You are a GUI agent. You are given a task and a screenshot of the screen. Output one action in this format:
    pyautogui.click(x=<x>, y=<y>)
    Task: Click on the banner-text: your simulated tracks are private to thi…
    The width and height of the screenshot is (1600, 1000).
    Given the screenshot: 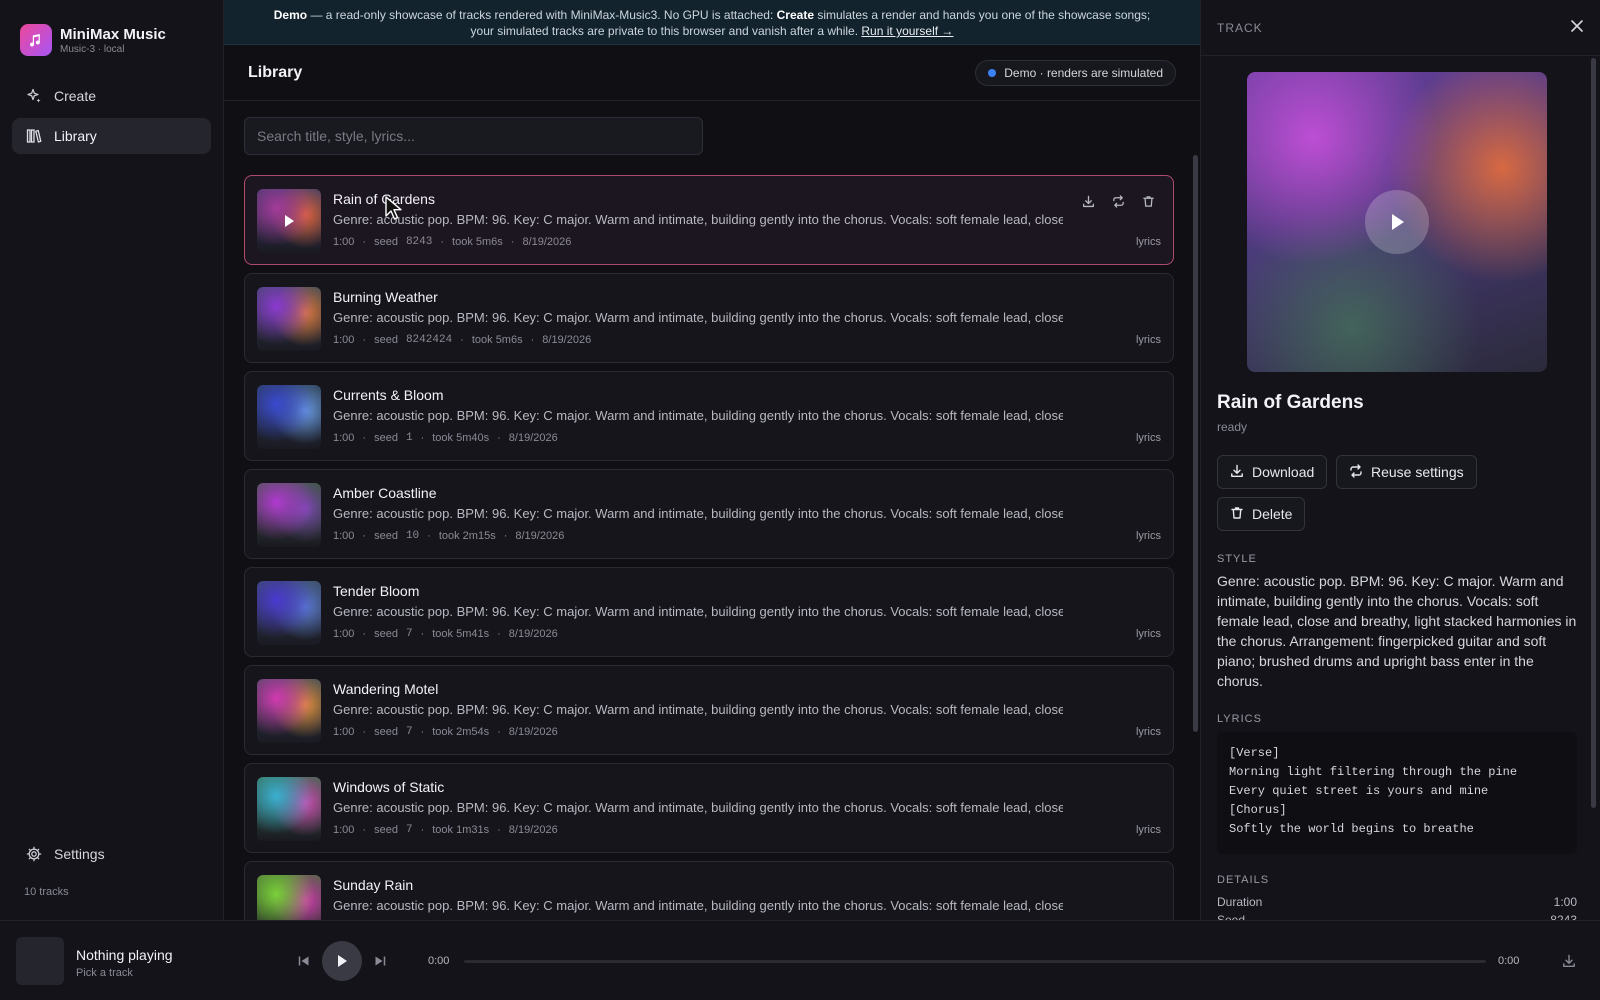 What is the action you would take?
    pyautogui.click(x=666, y=31)
    